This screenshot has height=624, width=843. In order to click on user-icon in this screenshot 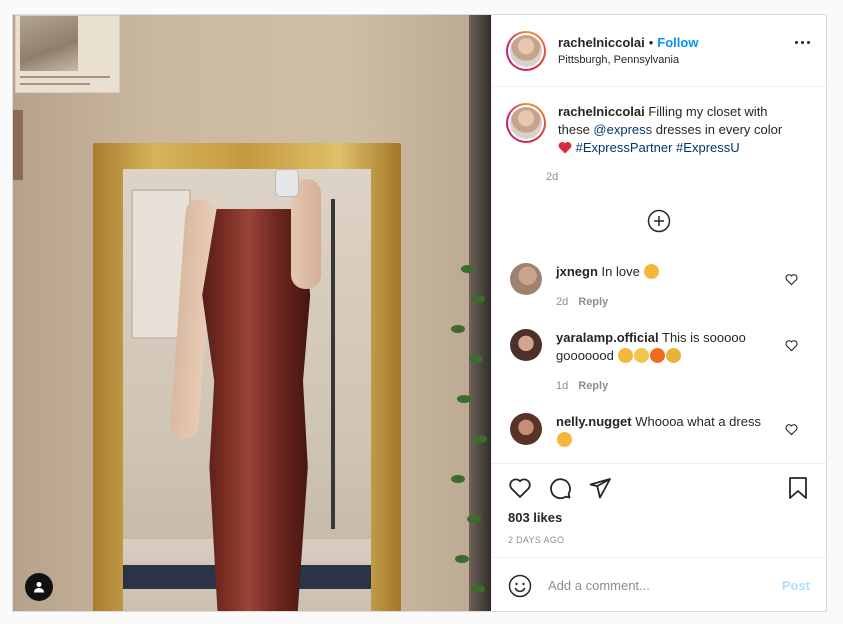, I will do `click(39, 587)`.